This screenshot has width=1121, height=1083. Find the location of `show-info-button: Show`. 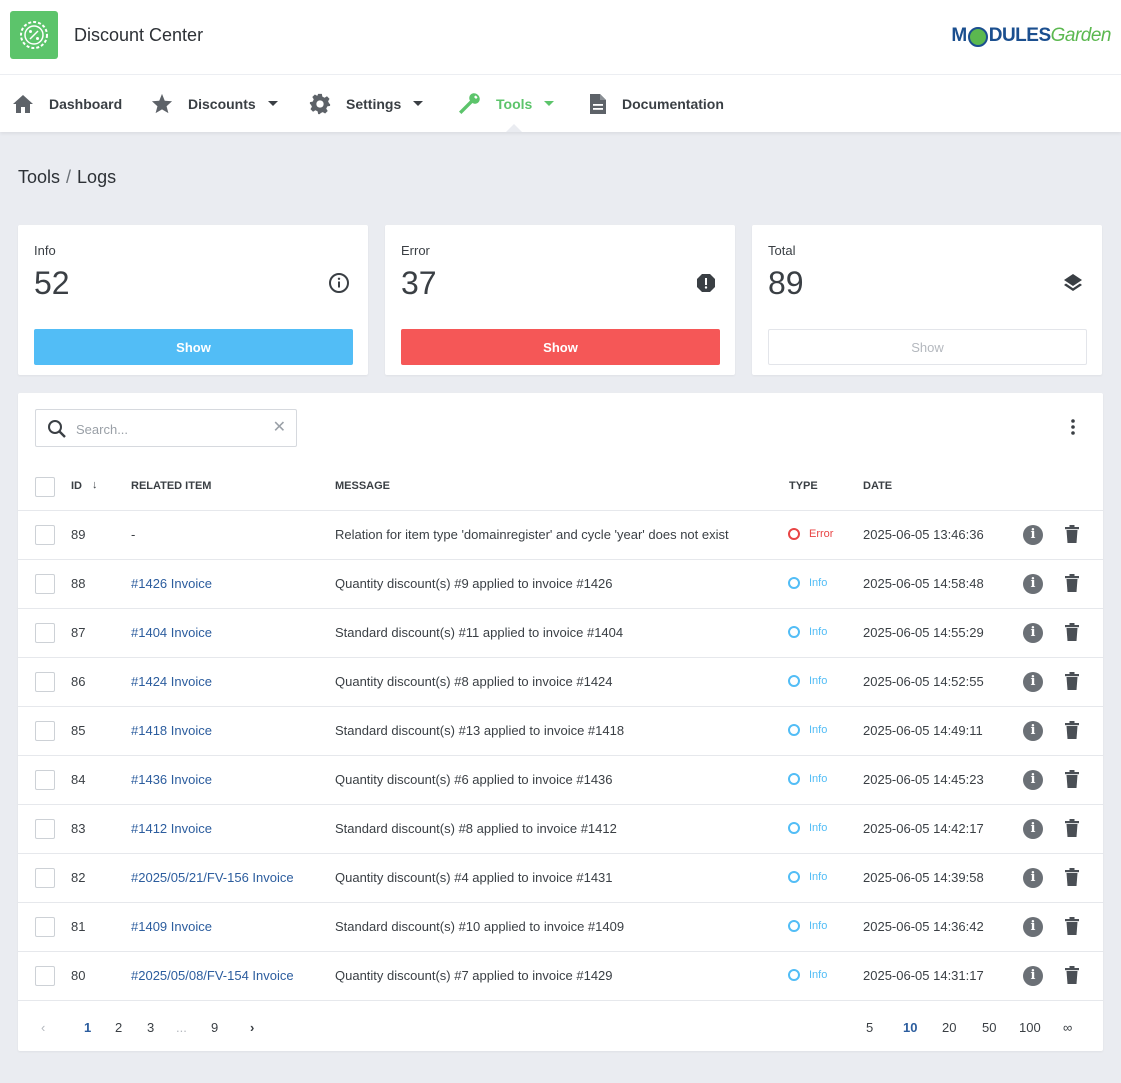

show-info-button: Show is located at coordinates (193, 347).